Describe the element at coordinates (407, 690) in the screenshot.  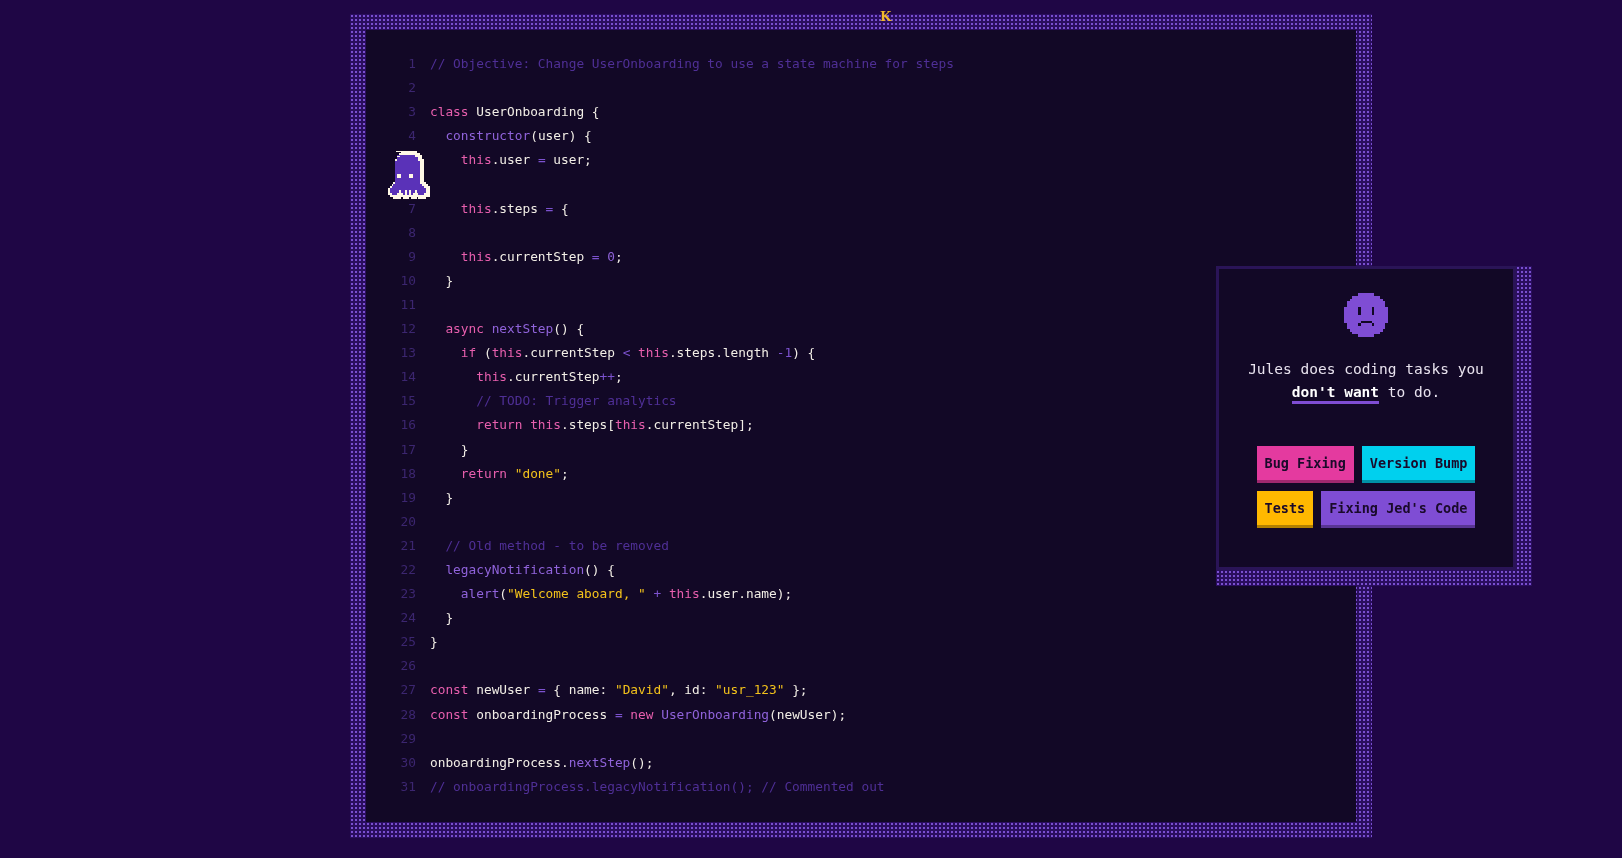
I see `line-number: 27` at that location.